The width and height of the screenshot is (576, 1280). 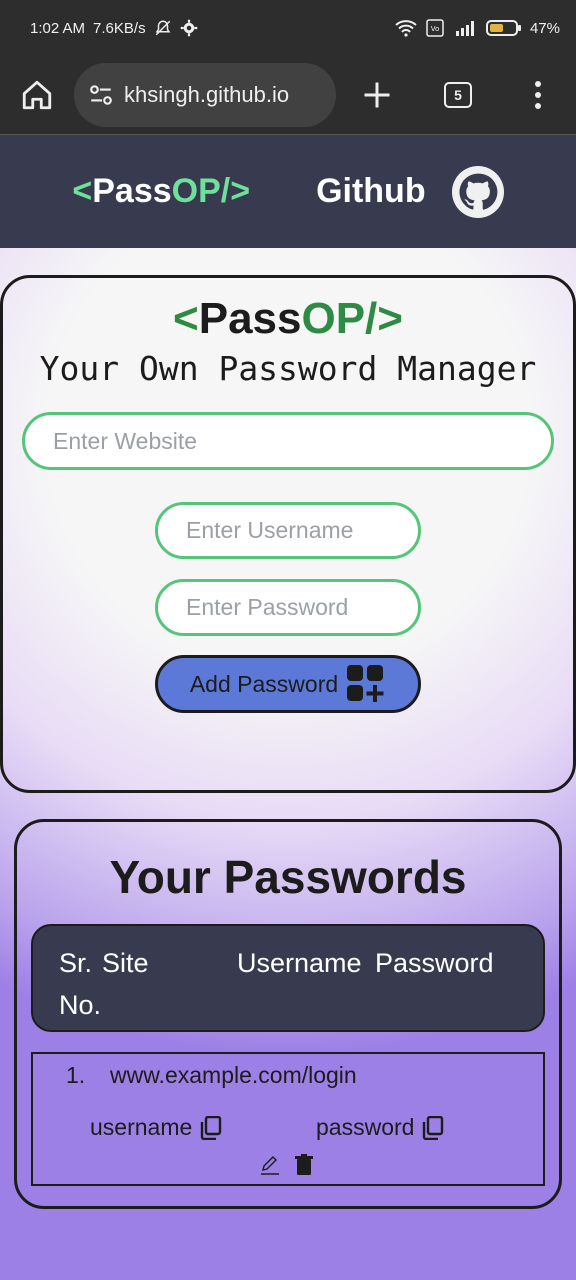 What do you see at coordinates (37, 95) in the screenshot?
I see `home-icon` at bounding box center [37, 95].